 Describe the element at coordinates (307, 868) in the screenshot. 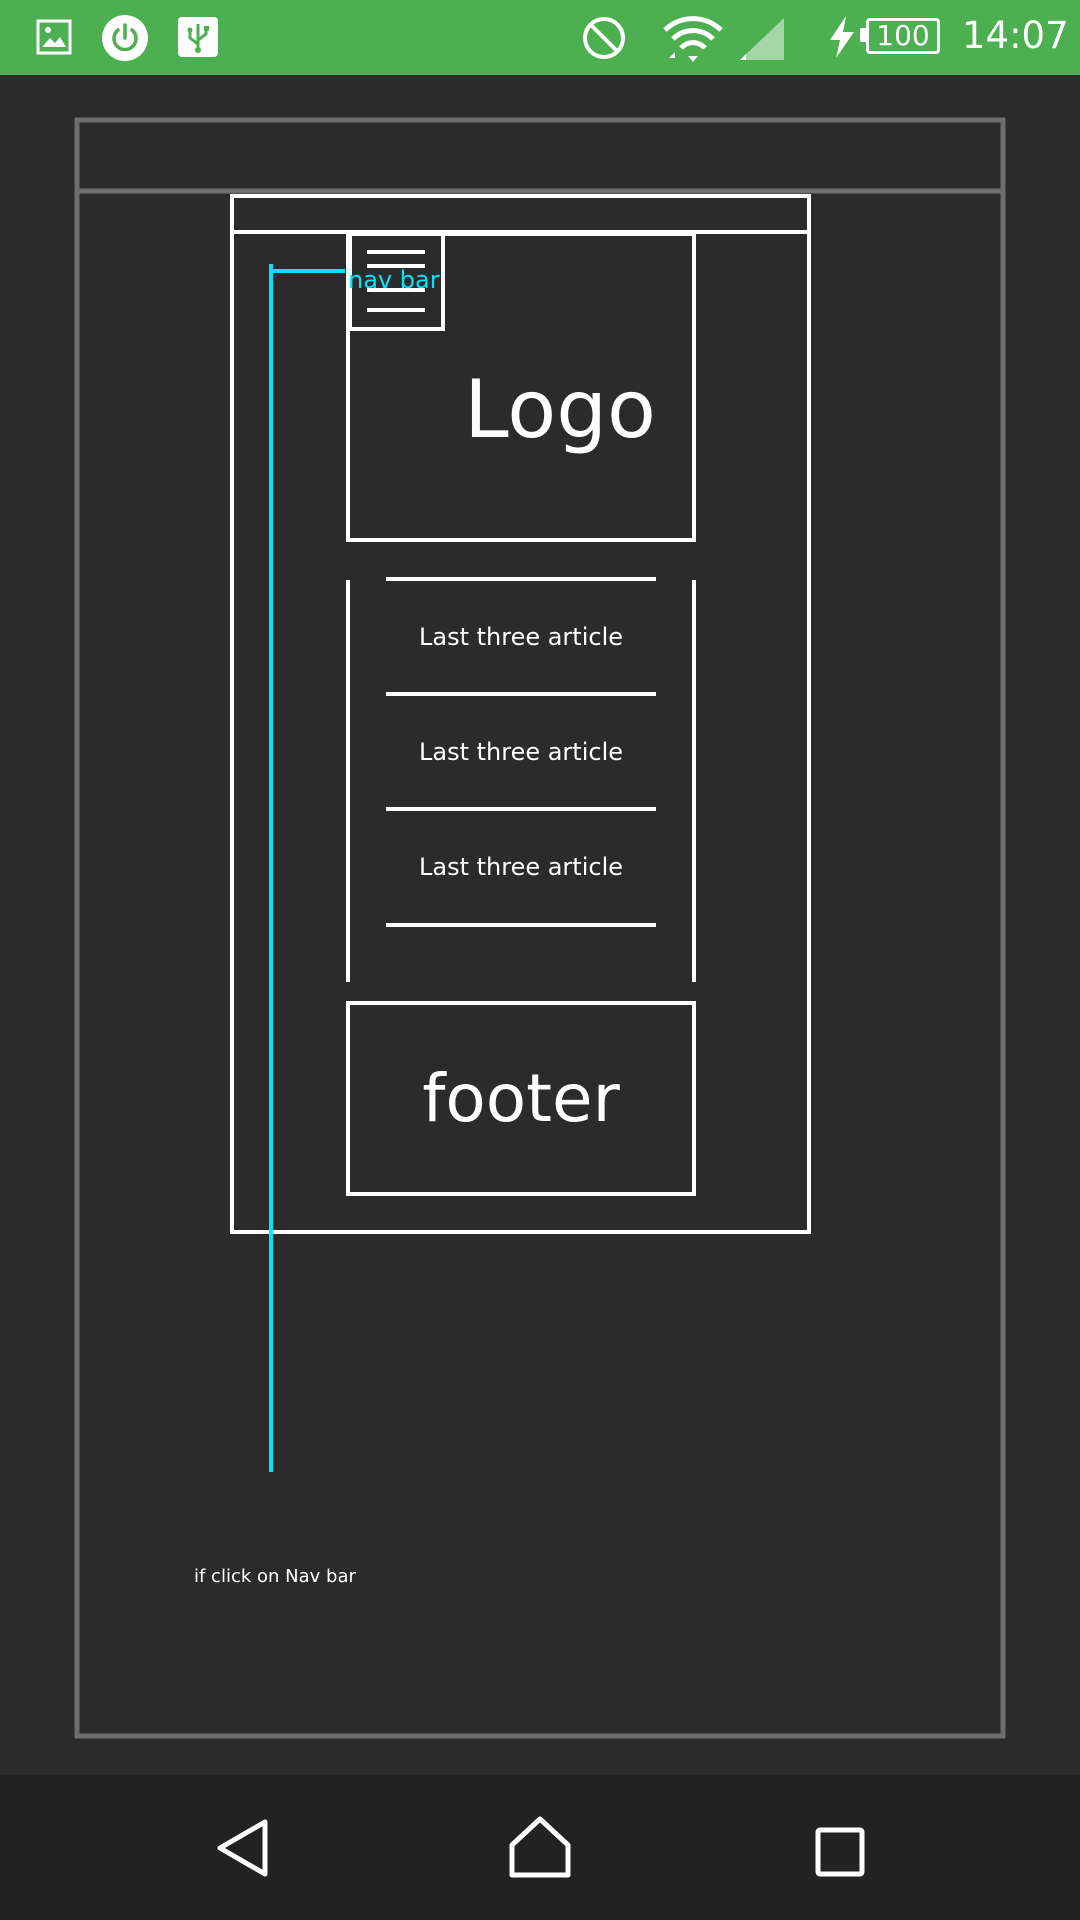

I see `nav-annotation-line` at that location.